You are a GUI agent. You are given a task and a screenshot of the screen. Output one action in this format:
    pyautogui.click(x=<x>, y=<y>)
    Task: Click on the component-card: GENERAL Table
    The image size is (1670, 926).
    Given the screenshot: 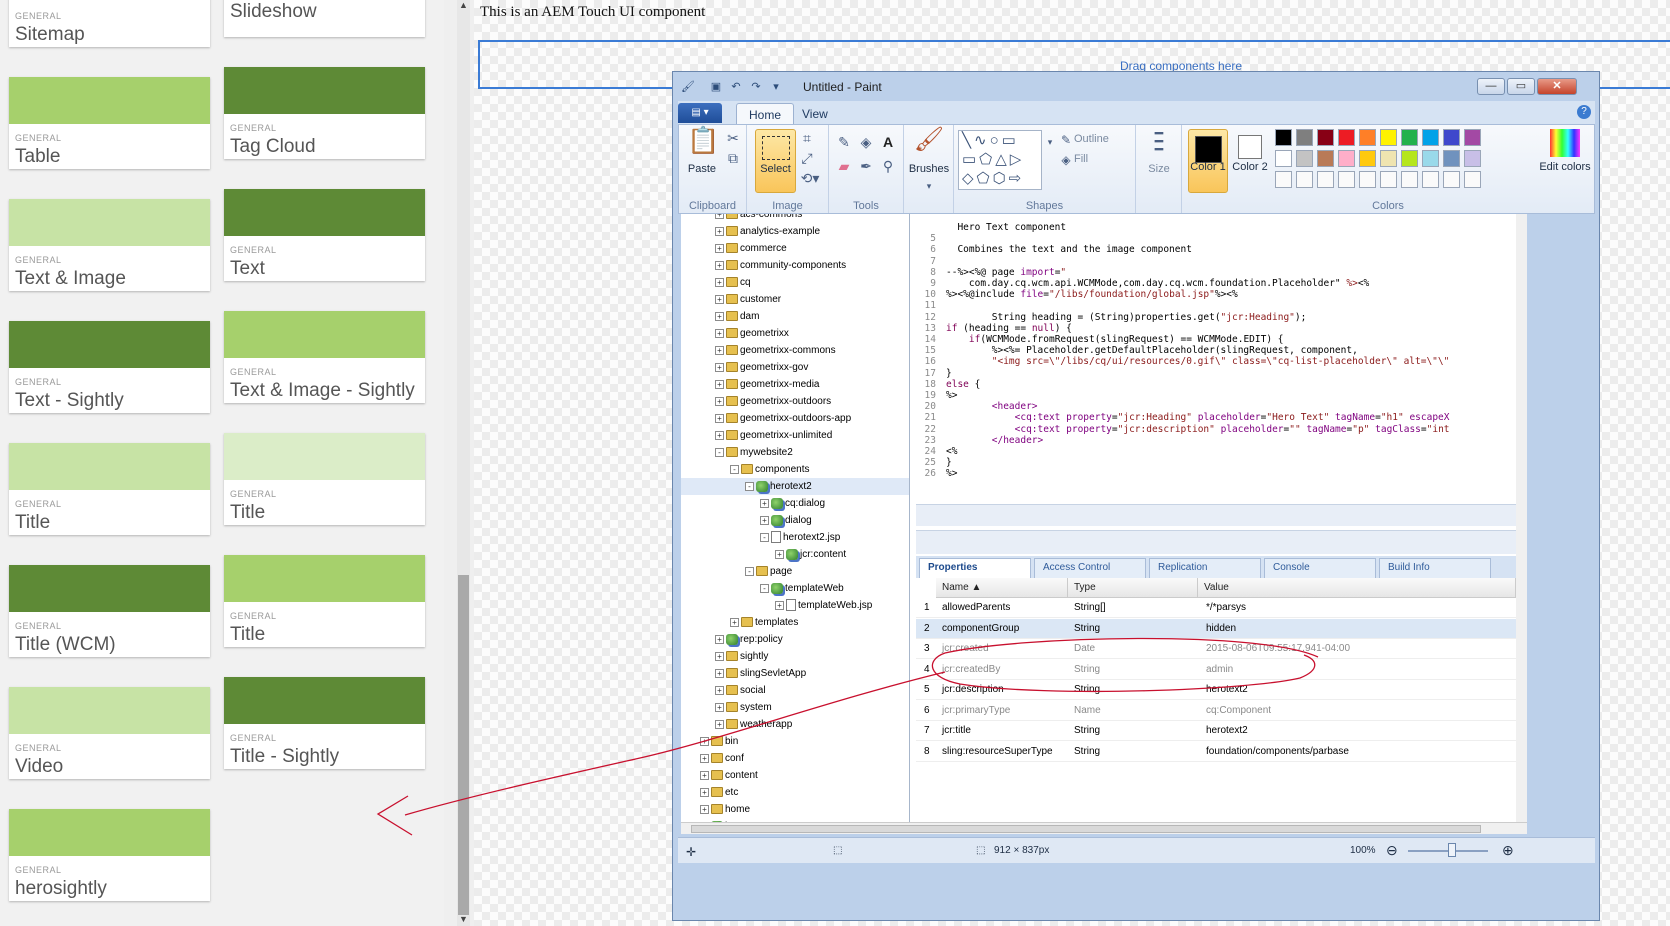 What is the action you would take?
    pyautogui.click(x=109, y=123)
    